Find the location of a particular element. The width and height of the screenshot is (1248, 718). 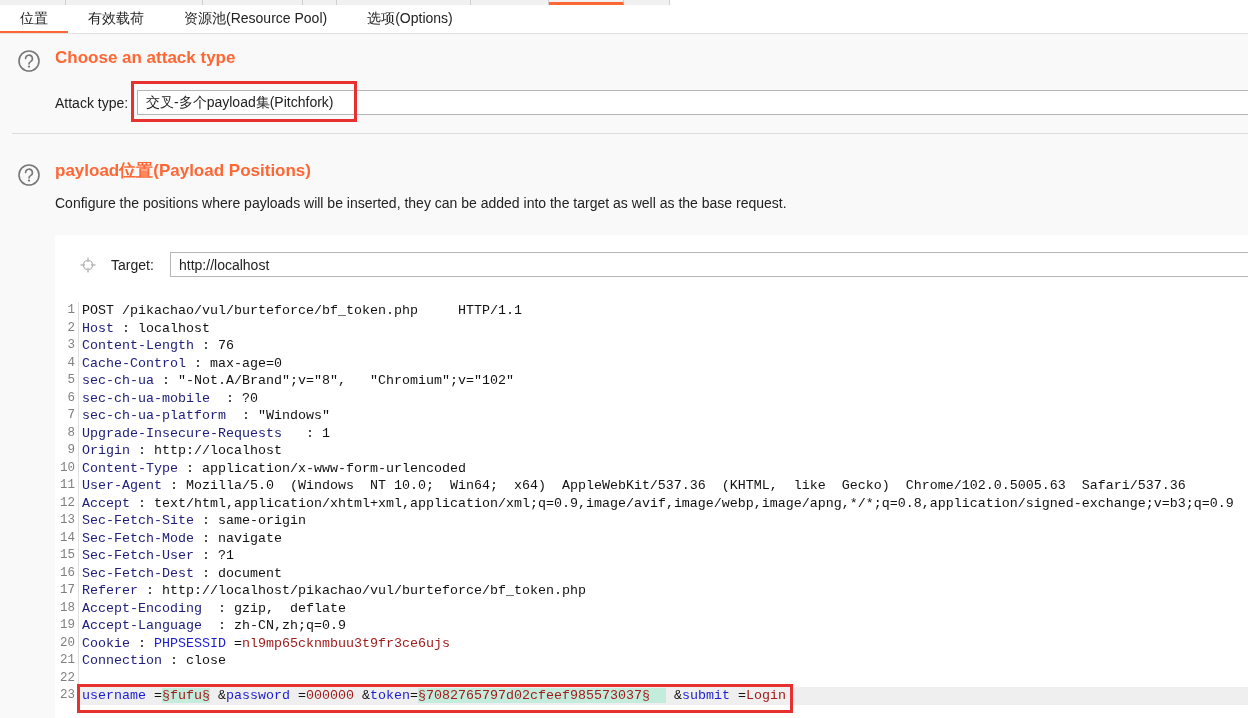

tab: 资源池(Resource Pool) is located at coordinates (256, 19).